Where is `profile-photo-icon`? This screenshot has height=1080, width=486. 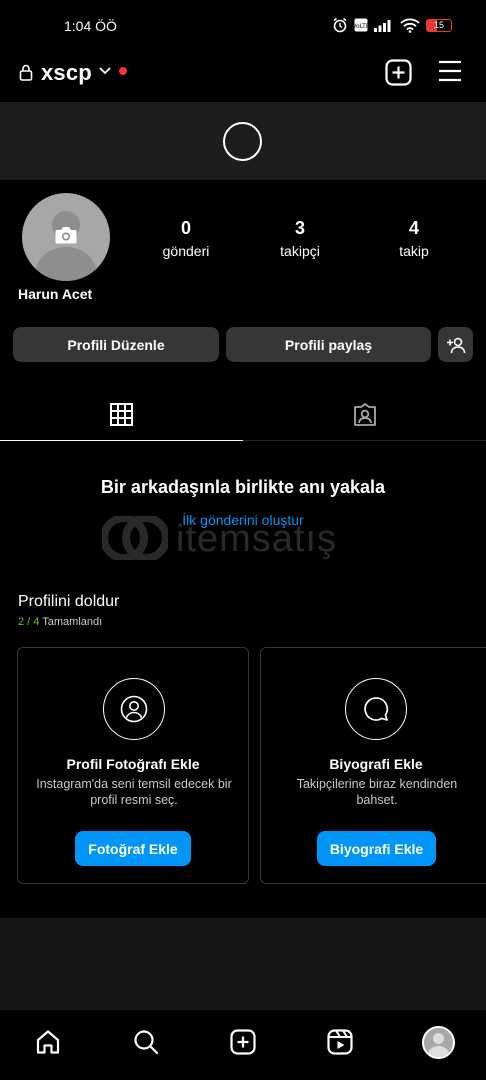 profile-photo-icon is located at coordinates (134, 709).